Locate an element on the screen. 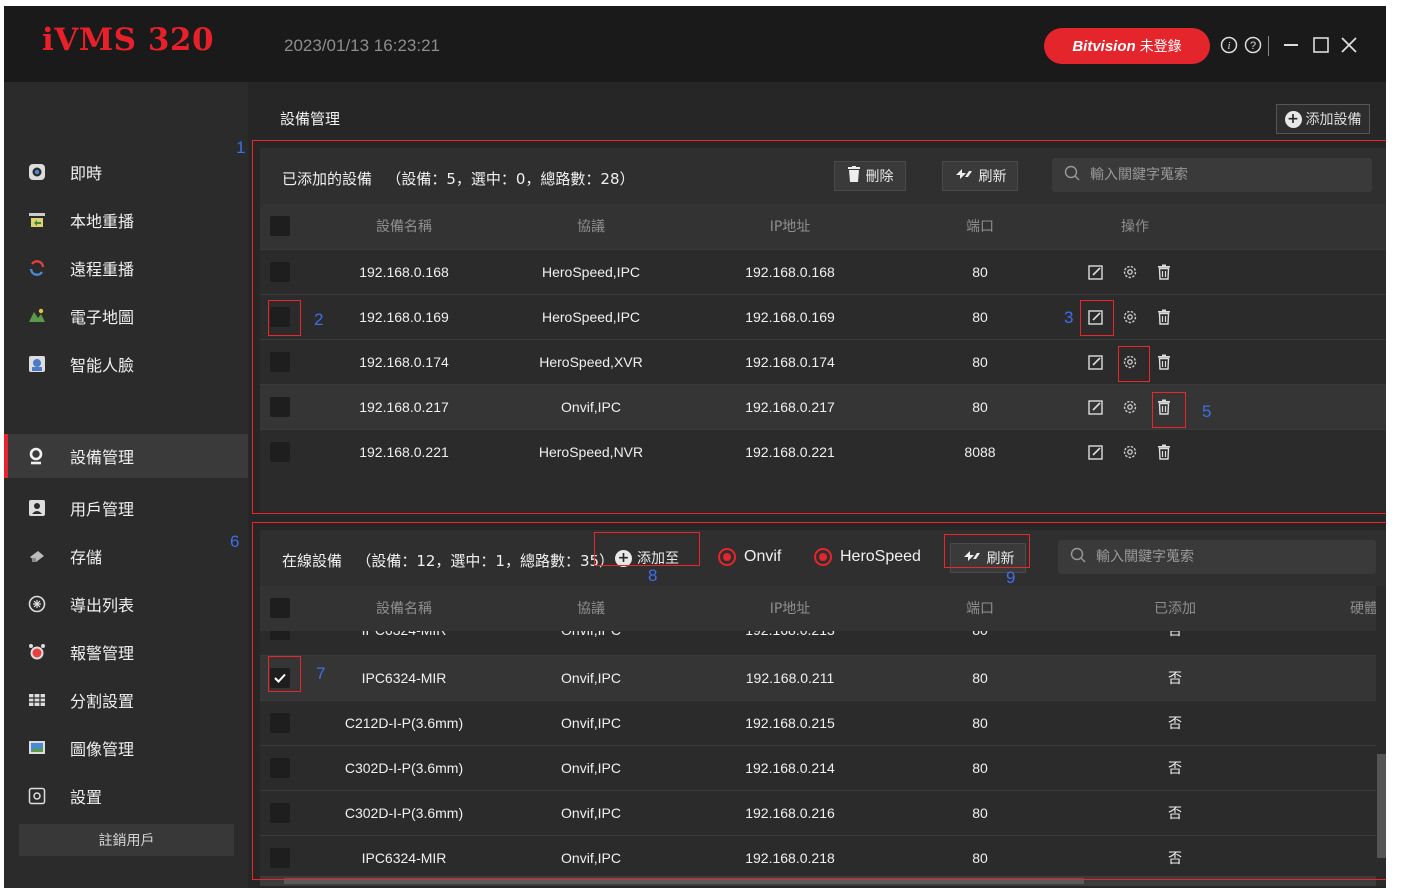  radio-herospeed: HeroSpeed is located at coordinates (867, 557).